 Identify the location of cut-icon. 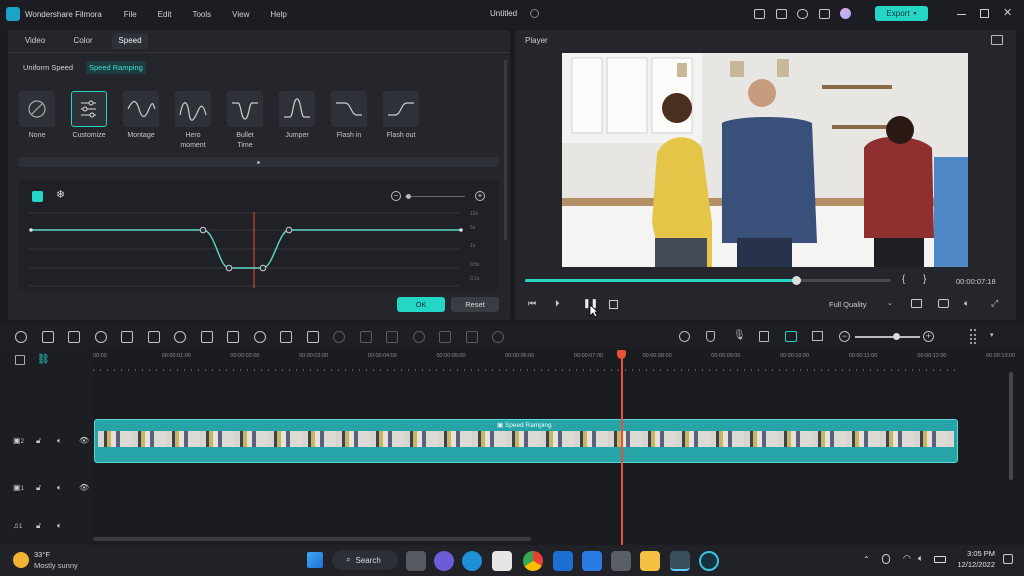
(127, 337).